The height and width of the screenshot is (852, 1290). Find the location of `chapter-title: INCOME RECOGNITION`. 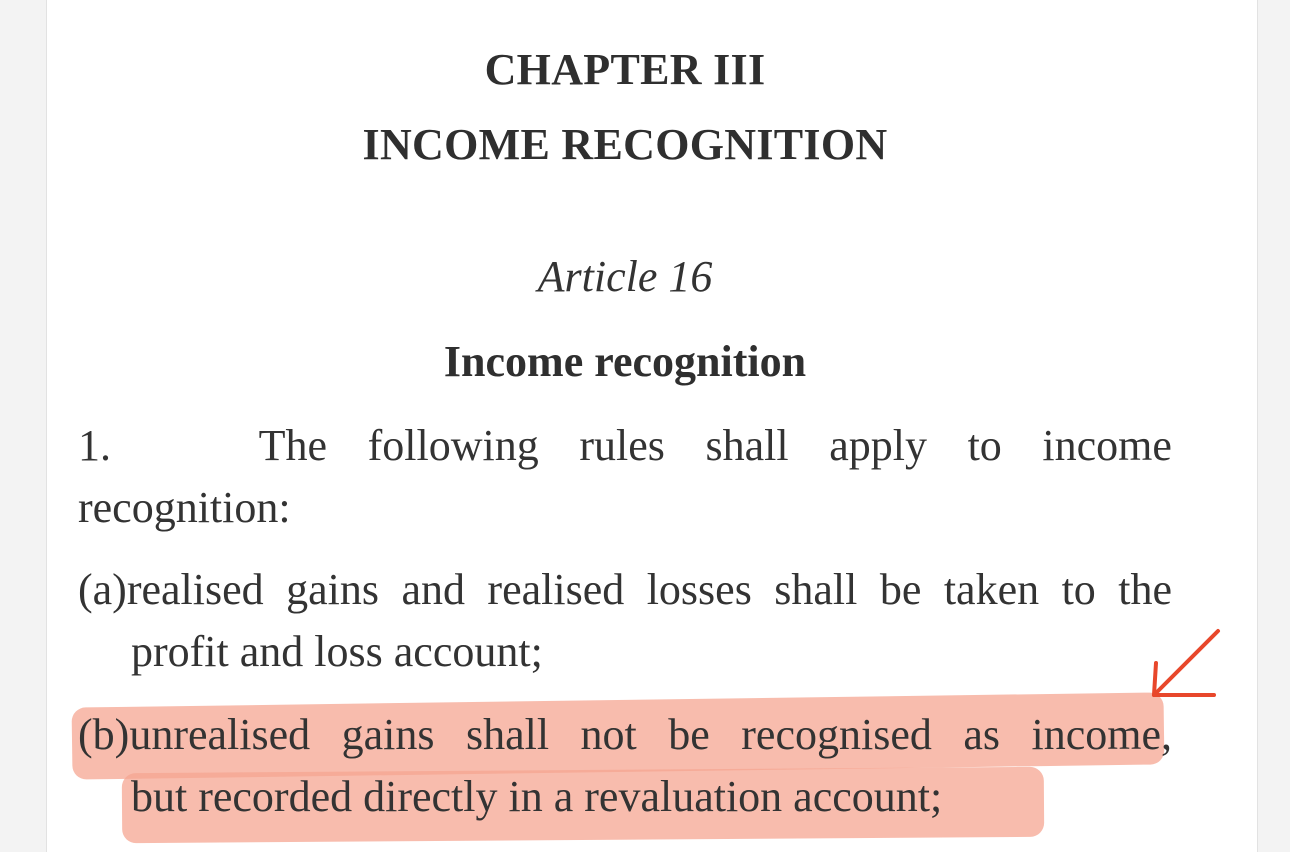

chapter-title: INCOME RECOGNITION is located at coordinates (625, 144).